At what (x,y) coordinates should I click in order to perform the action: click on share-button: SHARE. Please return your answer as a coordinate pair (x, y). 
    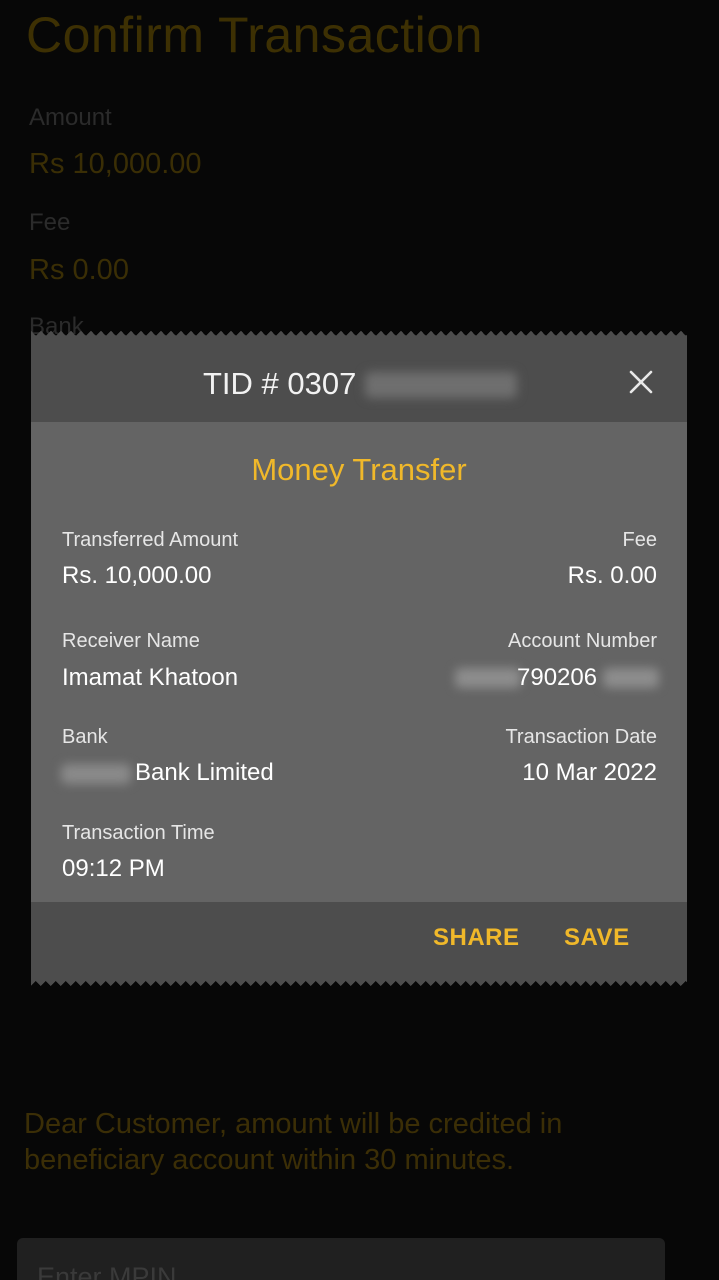
    Looking at the image, I should click on (476, 938).